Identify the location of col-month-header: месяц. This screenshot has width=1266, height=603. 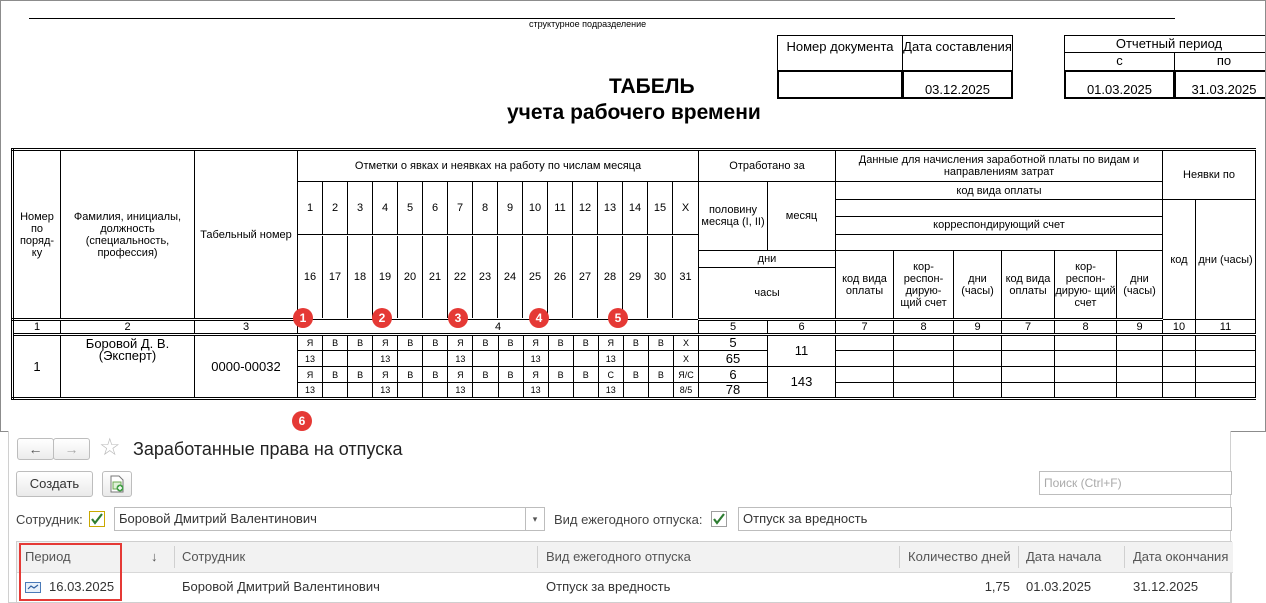
(801, 216).